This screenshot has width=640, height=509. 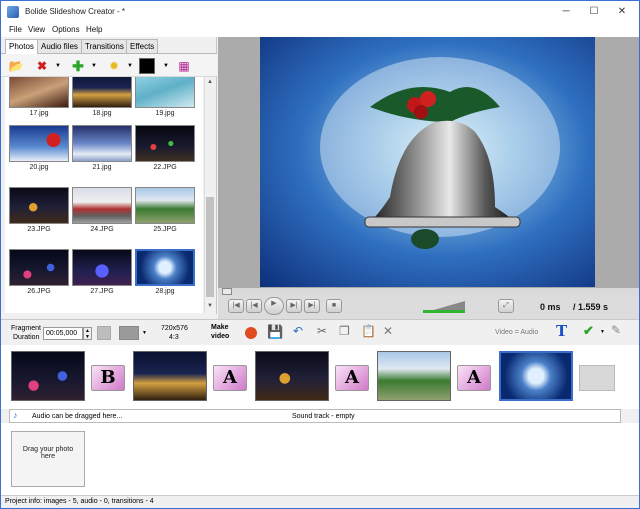 I want to click on fragment-color-swatch, so click(x=104, y=333).